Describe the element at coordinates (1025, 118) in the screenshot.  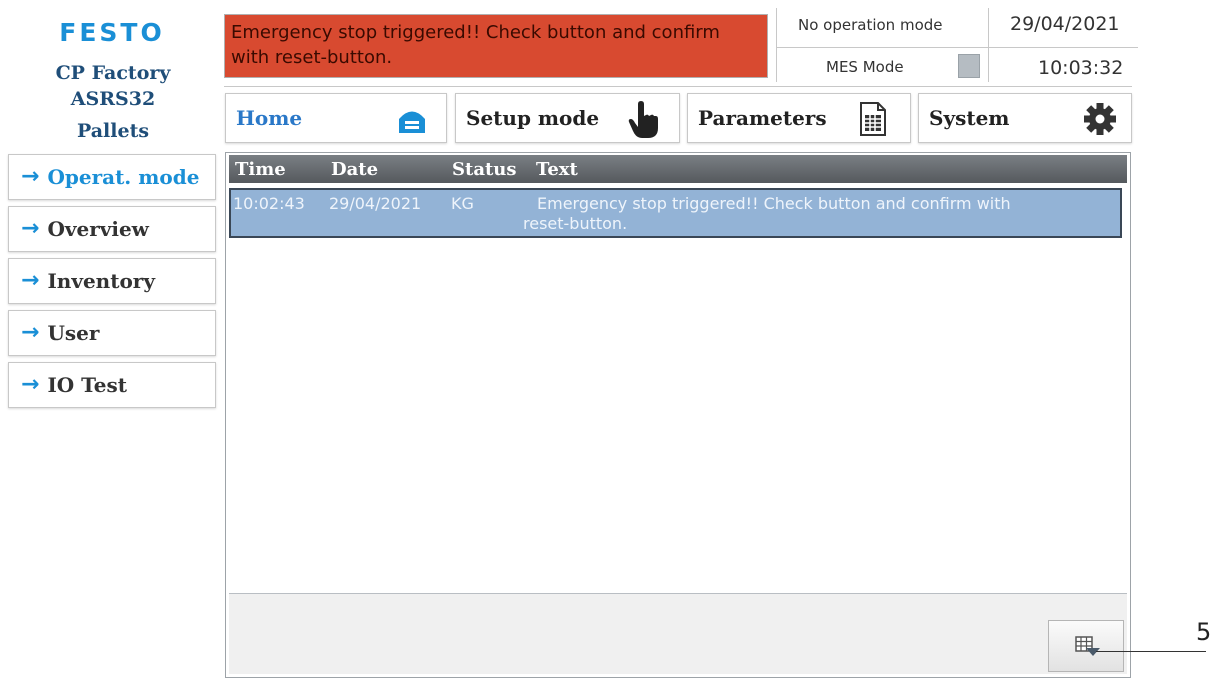
I see `tab-system: System` at that location.